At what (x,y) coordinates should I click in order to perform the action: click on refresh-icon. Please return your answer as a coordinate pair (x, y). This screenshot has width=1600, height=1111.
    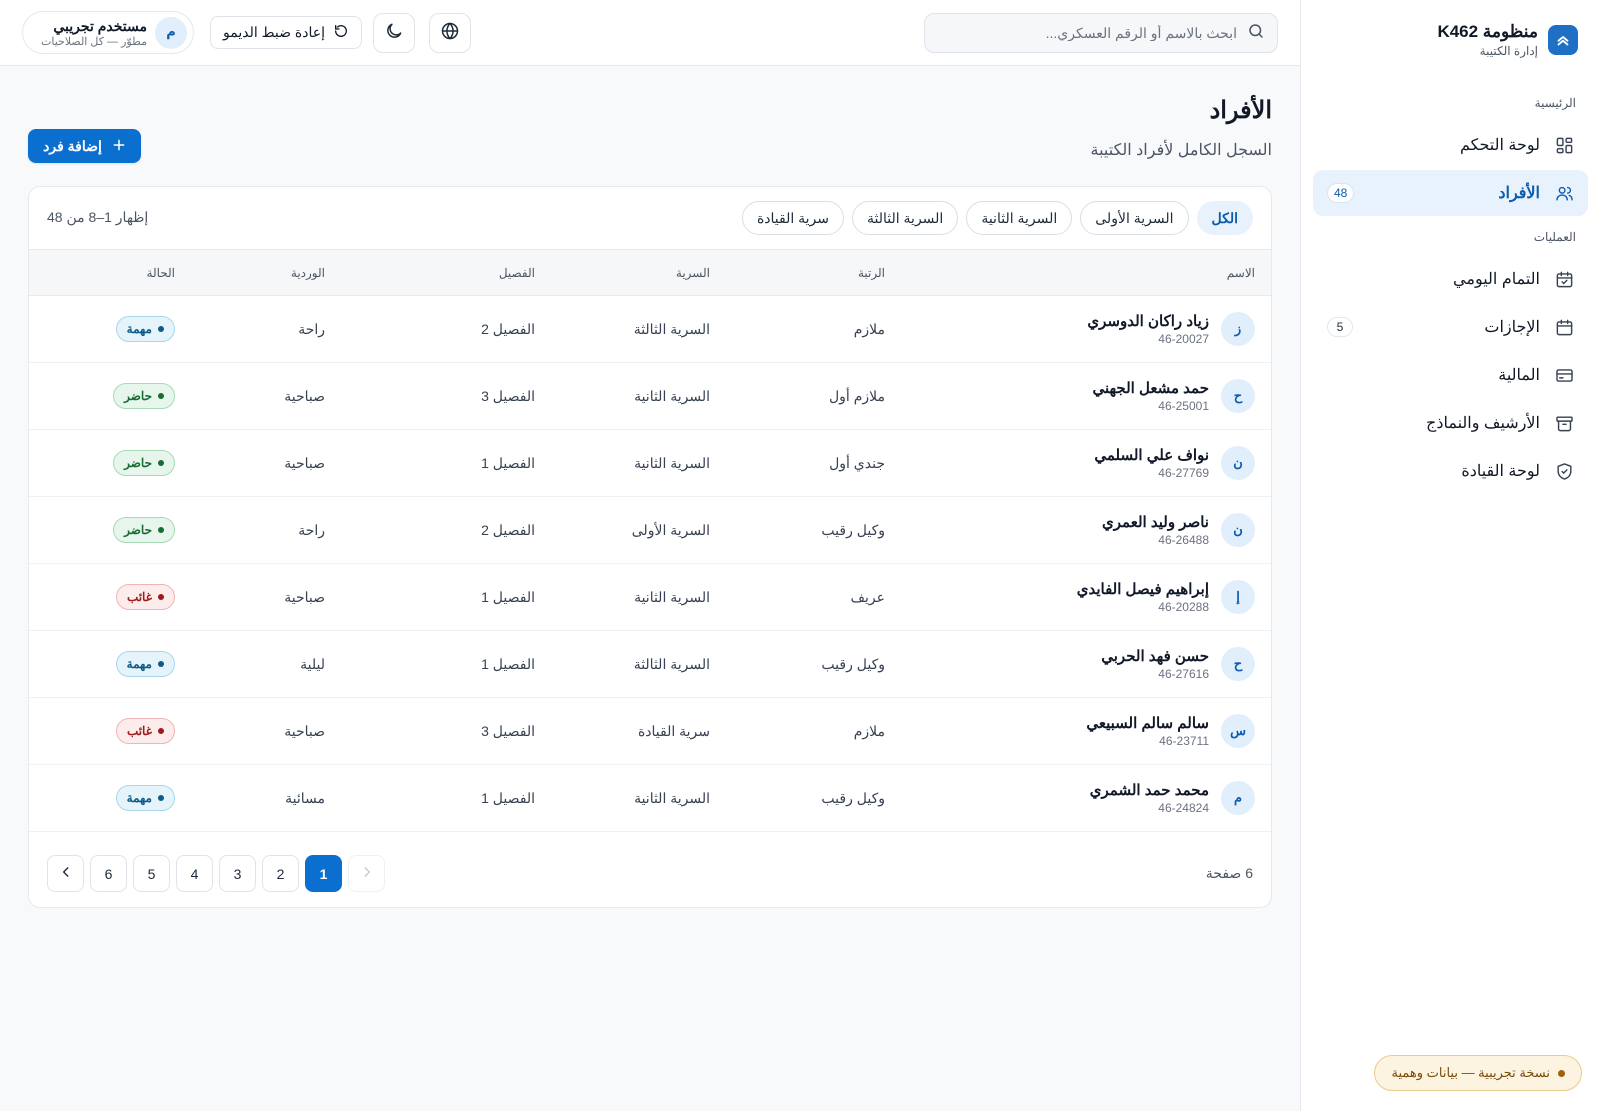
    Looking at the image, I should click on (341, 32).